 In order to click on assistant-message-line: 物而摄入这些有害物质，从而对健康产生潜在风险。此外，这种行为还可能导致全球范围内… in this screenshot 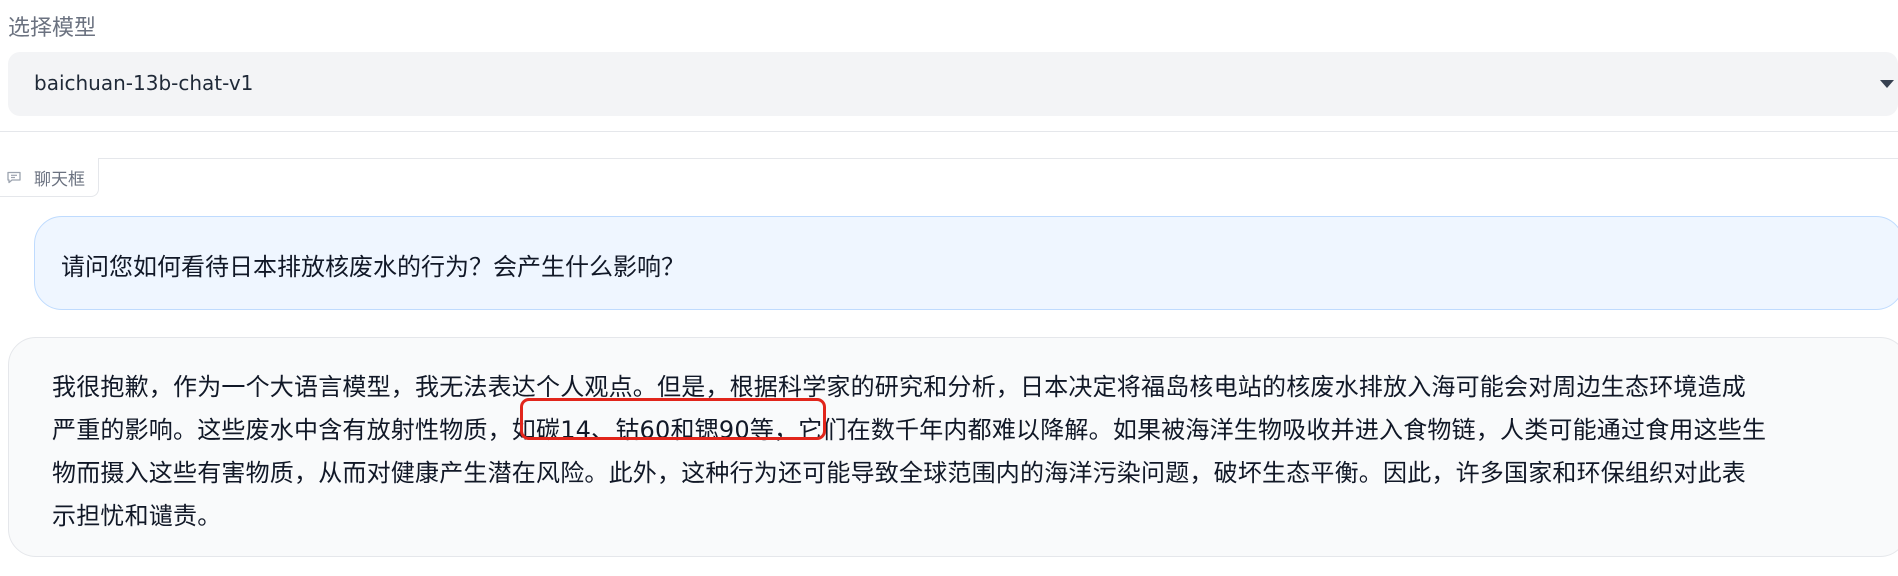, I will do `click(899, 473)`.